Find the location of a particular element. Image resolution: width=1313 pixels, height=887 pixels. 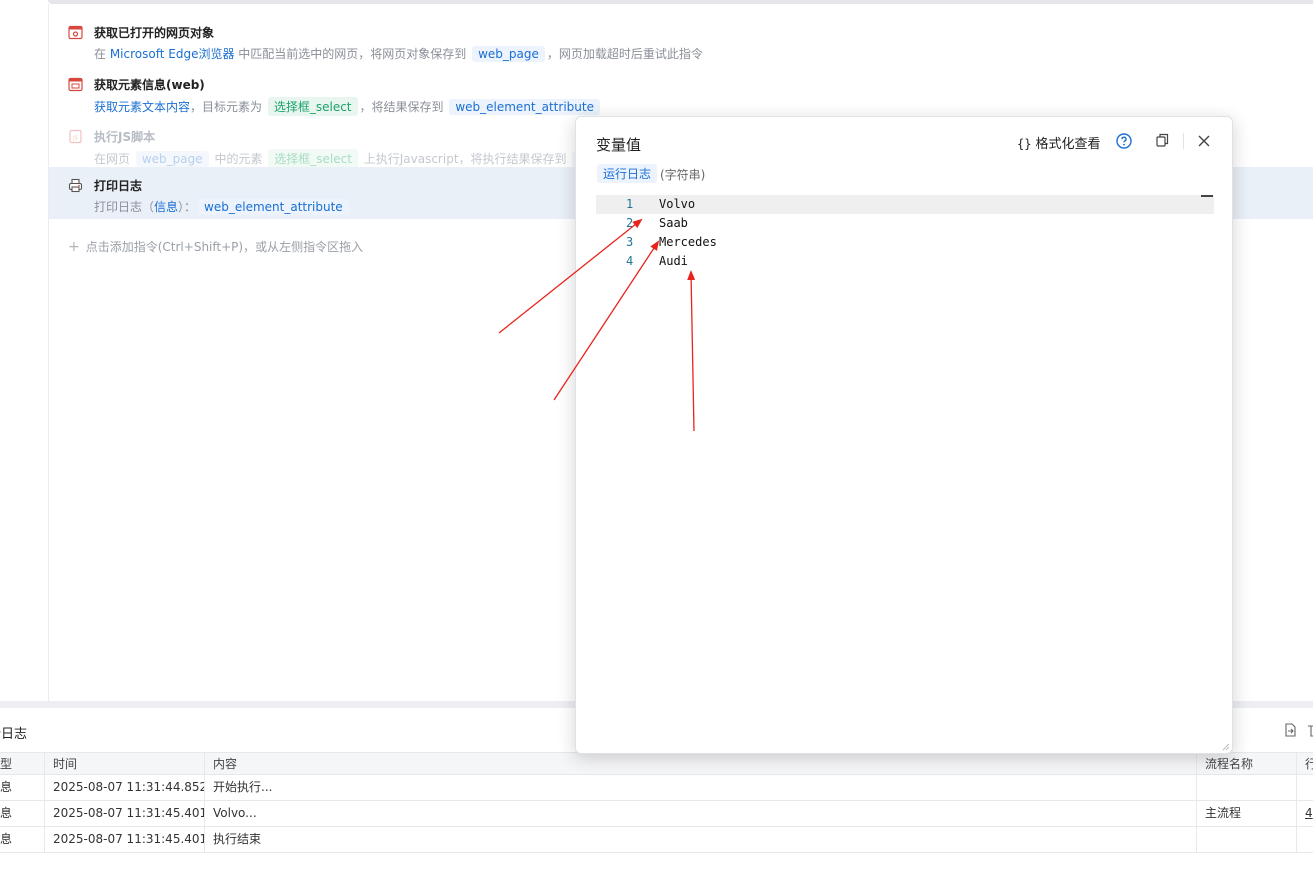

col-content: 内容 is located at coordinates (701, 763).